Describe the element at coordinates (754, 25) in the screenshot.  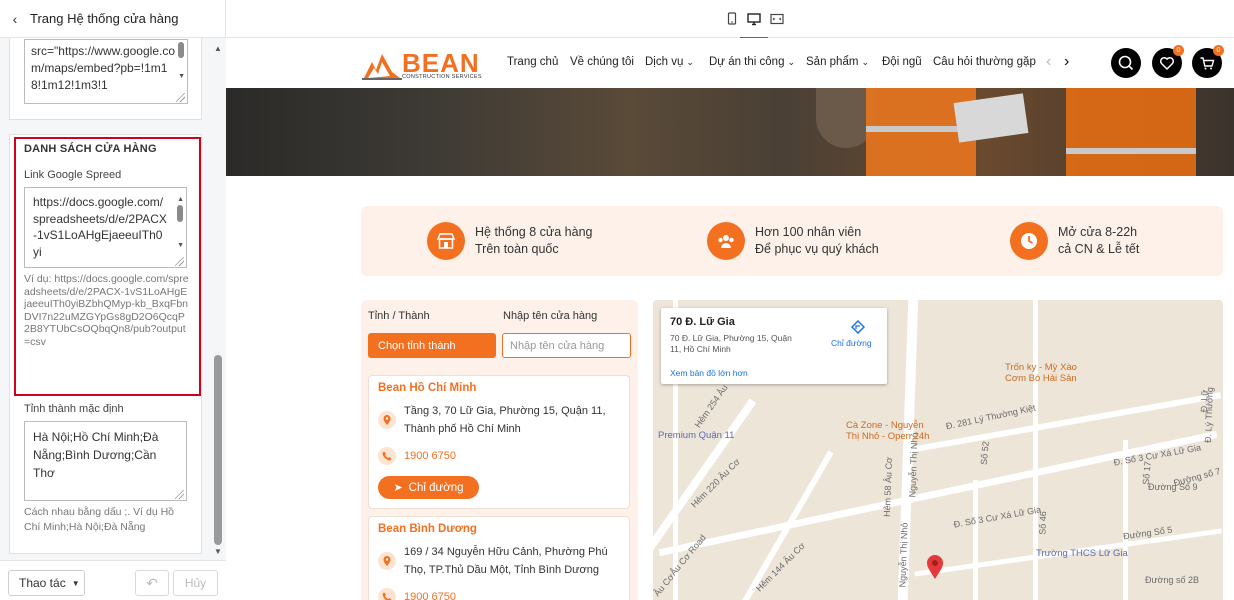
I see `desktop-icon` at that location.